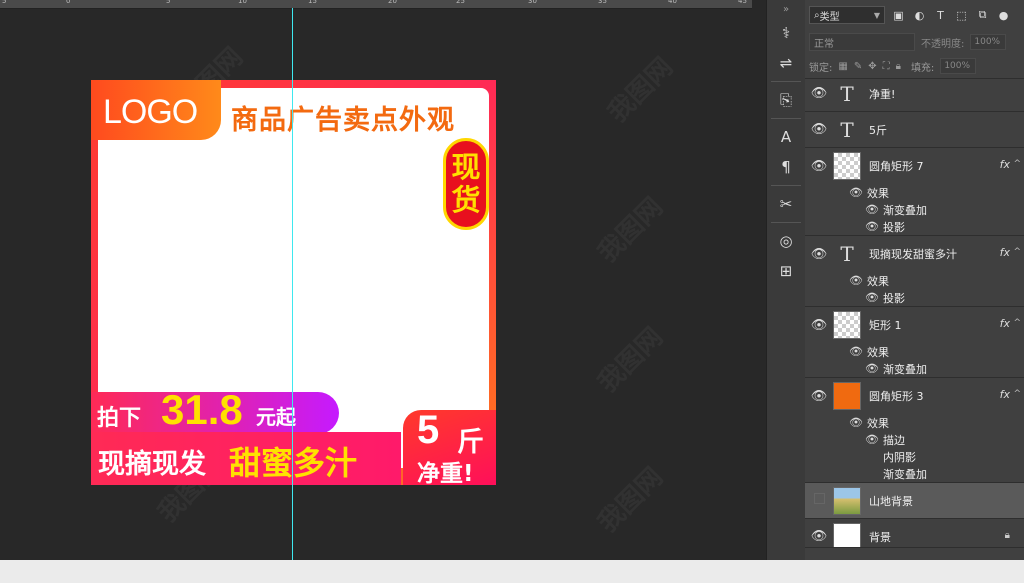  I want to click on slogan-white: 现摘现发, so click(152, 464).